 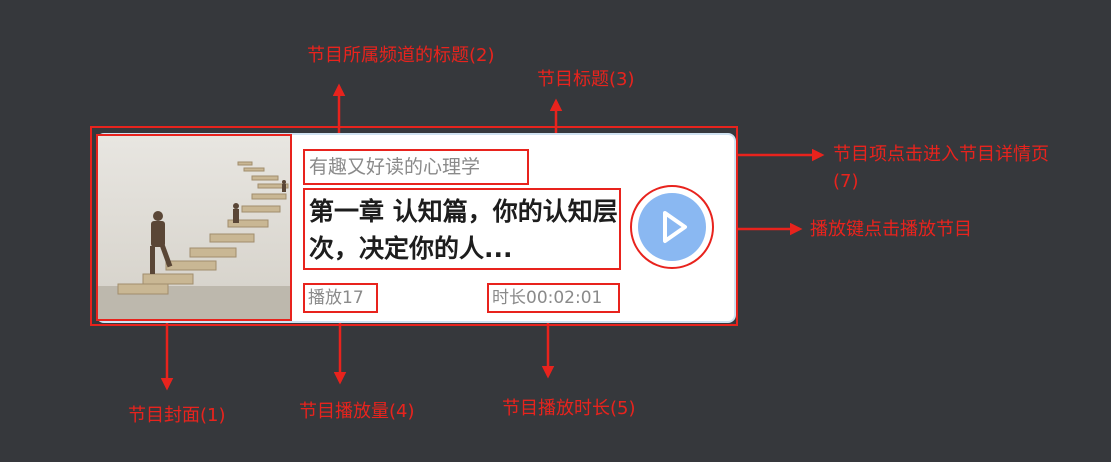 I want to click on annotation-title: 节目标题(3), so click(x=586, y=79).